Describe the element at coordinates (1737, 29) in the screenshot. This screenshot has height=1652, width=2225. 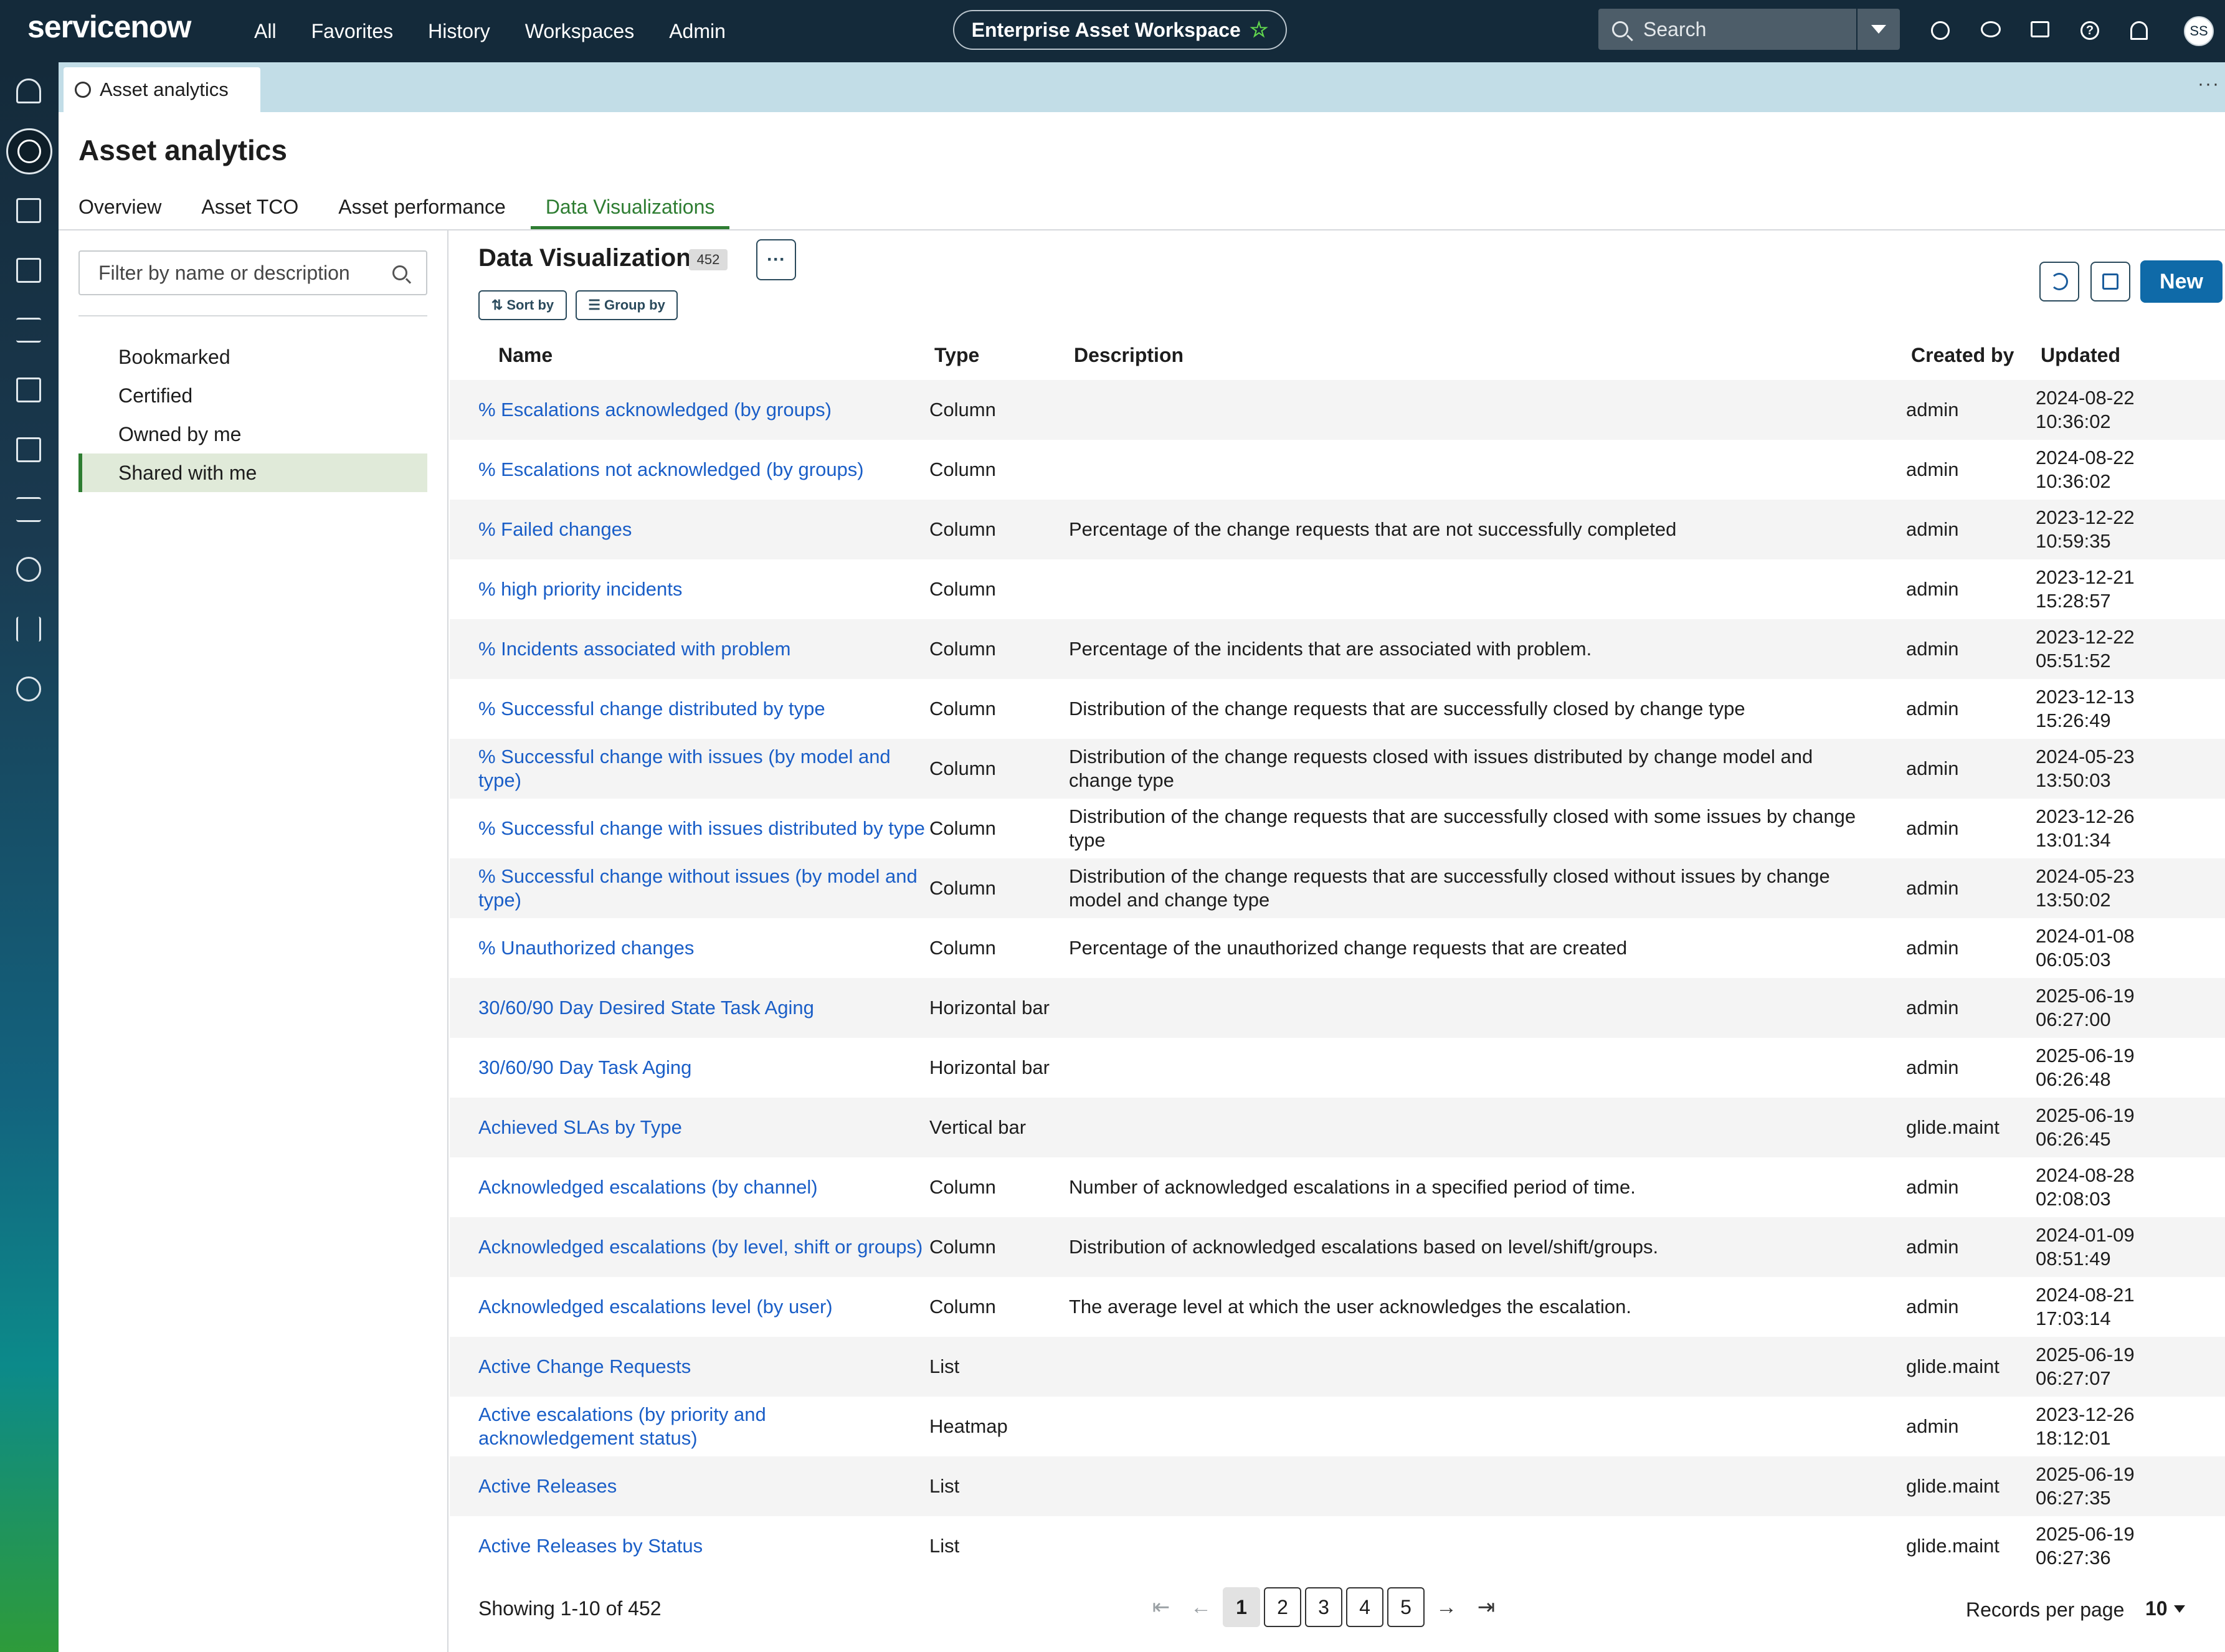
I see `global-search-input` at that location.